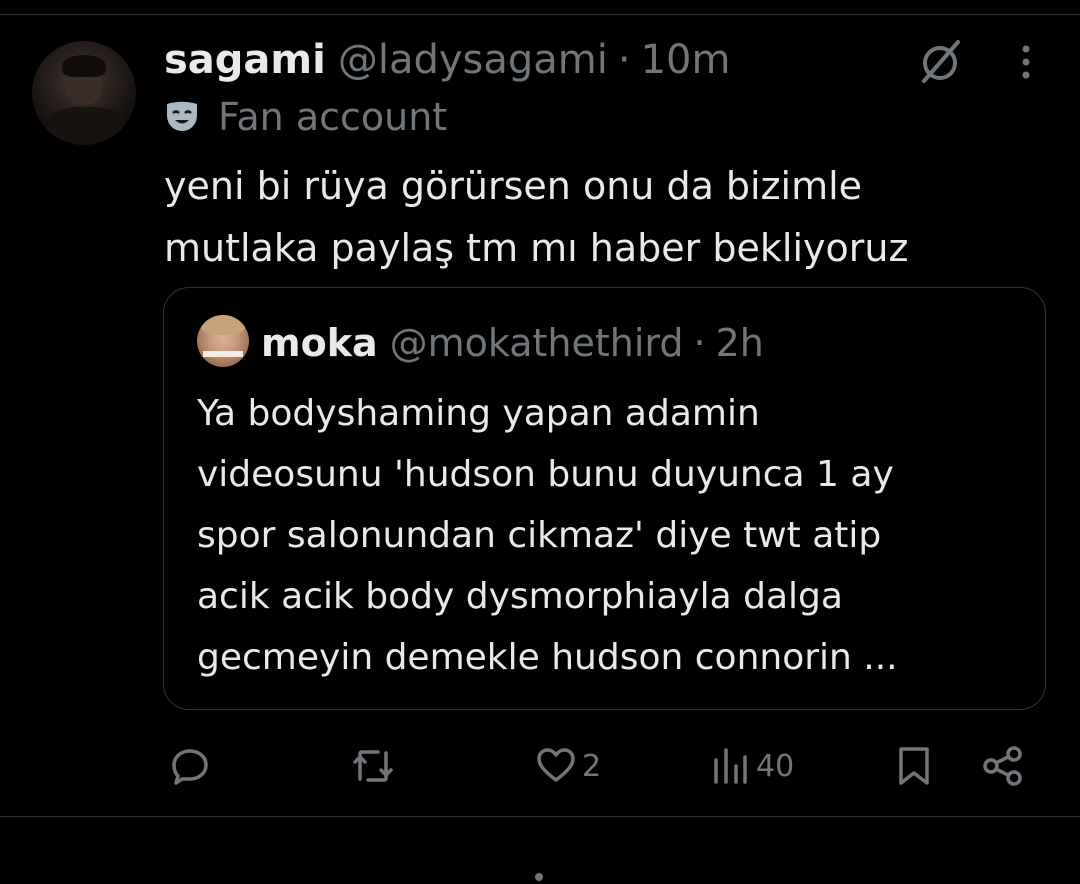 Image resolution: width=1080 pixels, height=884 pixels. What do you see at coordinates (592, 766) in the screenshot?
I see `like-count: 2` at bounding box center [592, 766].